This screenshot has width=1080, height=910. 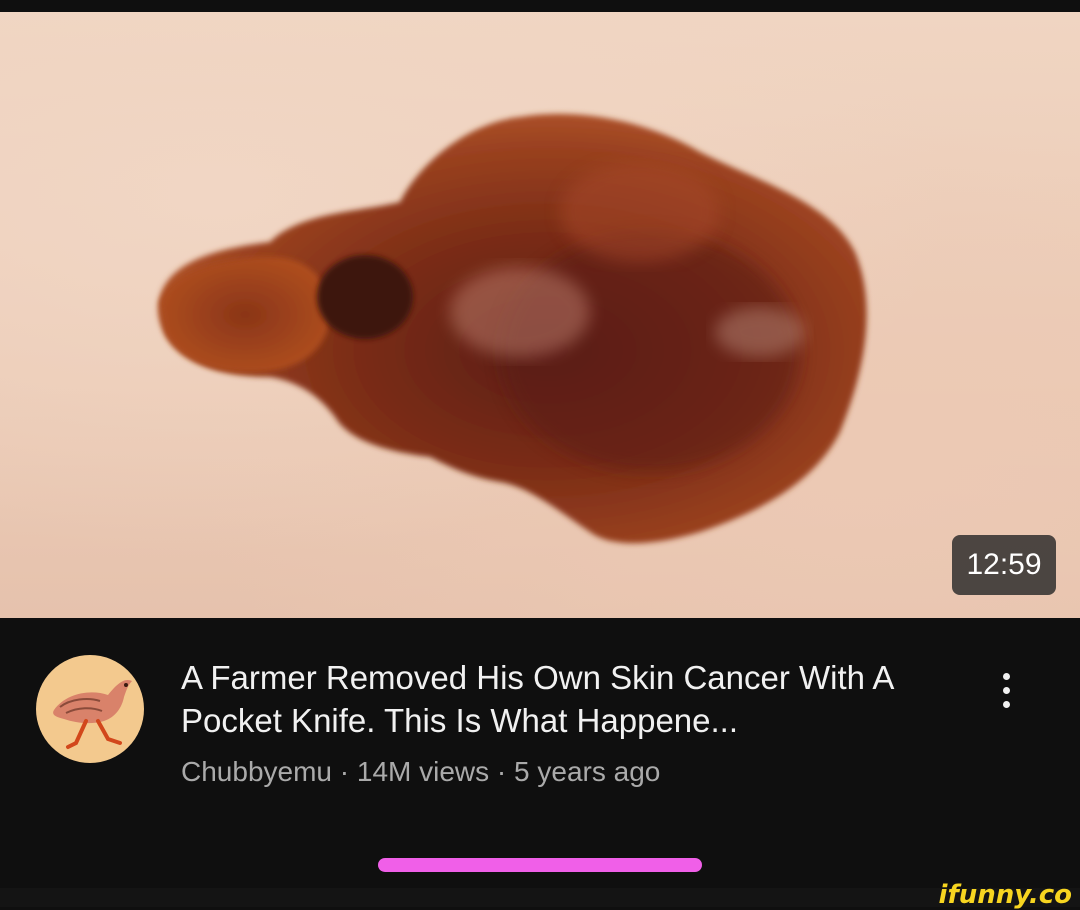 I want to click on bird-icon, so click(x=93, y=714).